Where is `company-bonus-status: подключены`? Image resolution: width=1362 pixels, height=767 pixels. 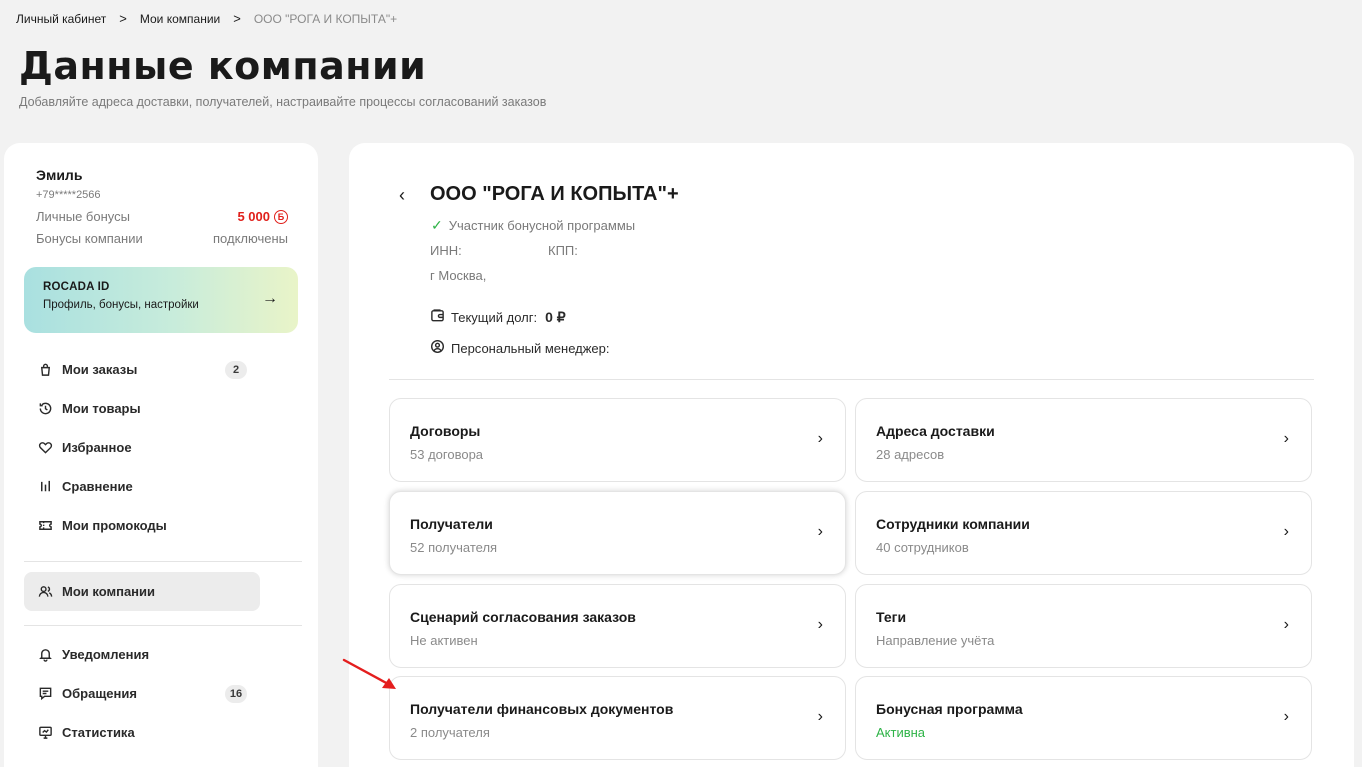 company-bonus-status: подключены is located at coordinates (250, 238).